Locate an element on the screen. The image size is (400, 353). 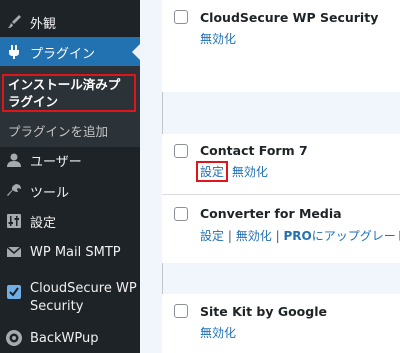
user-icon is located at coordinates (14, 160).